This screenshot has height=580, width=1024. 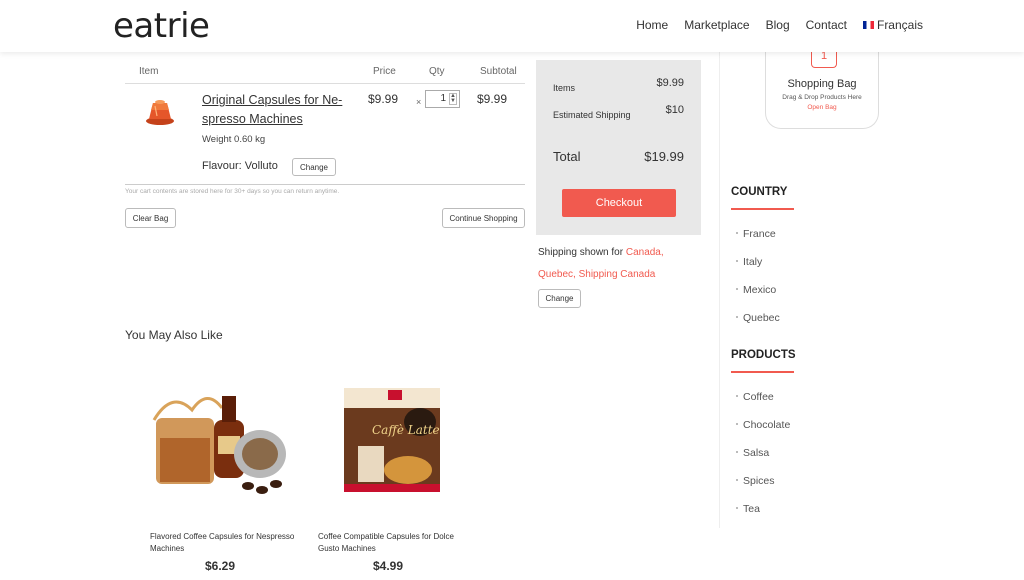 I want to click on logo: eatrie, so click(x=161, y=26).